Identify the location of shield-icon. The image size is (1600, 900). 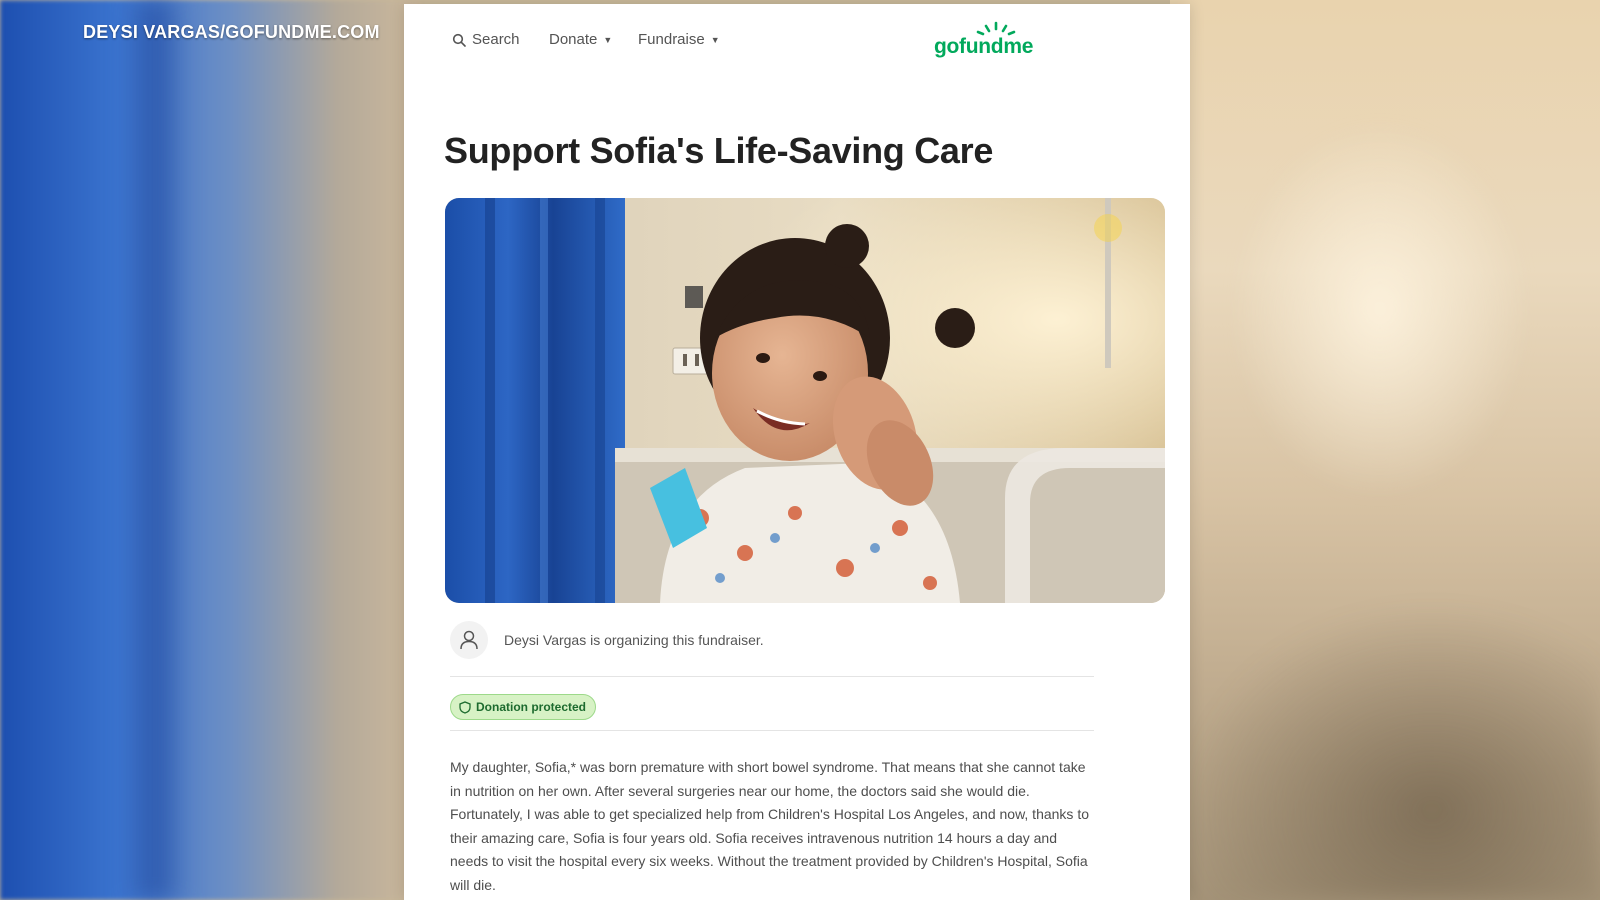
(465, 707).